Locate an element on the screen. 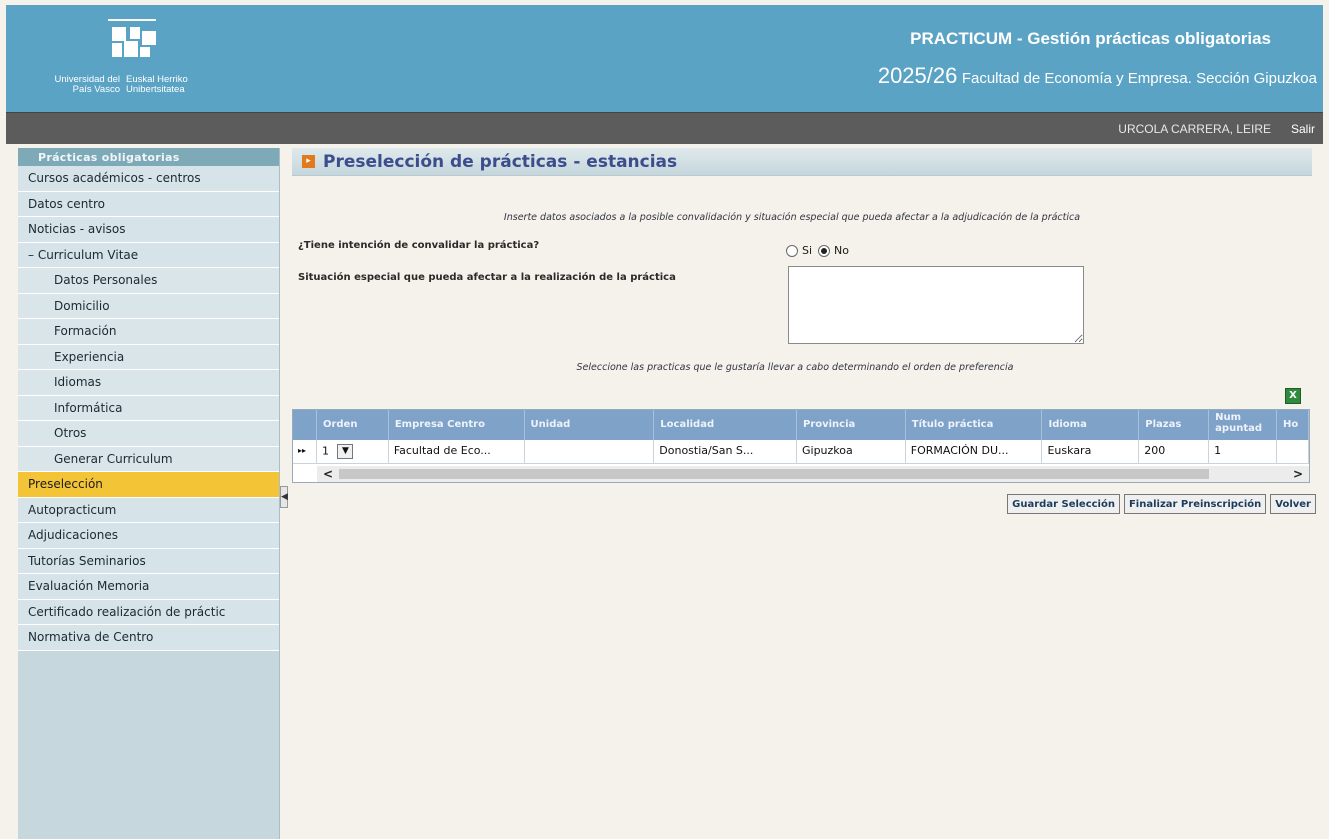 This screenshot has width=1329, height=839. row-selector-icon: ▸▸ is located at coordinates (305, 451).